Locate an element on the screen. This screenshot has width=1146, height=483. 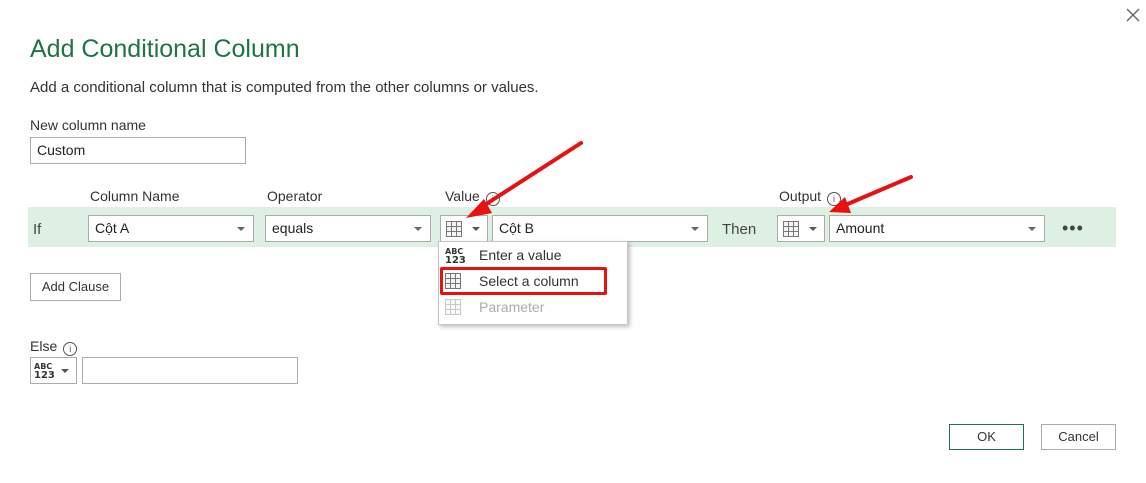
operator-value: equals is located at coordinates (293, 228).